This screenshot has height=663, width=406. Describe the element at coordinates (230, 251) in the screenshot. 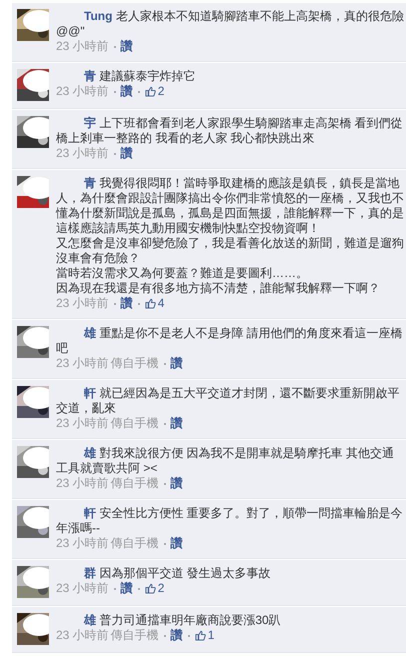

I see `comment-text: 又怎麼會是沒車卻變危險了，我是看善化放送的新聞，難道是遛狗沒車會有危險？` at that location.